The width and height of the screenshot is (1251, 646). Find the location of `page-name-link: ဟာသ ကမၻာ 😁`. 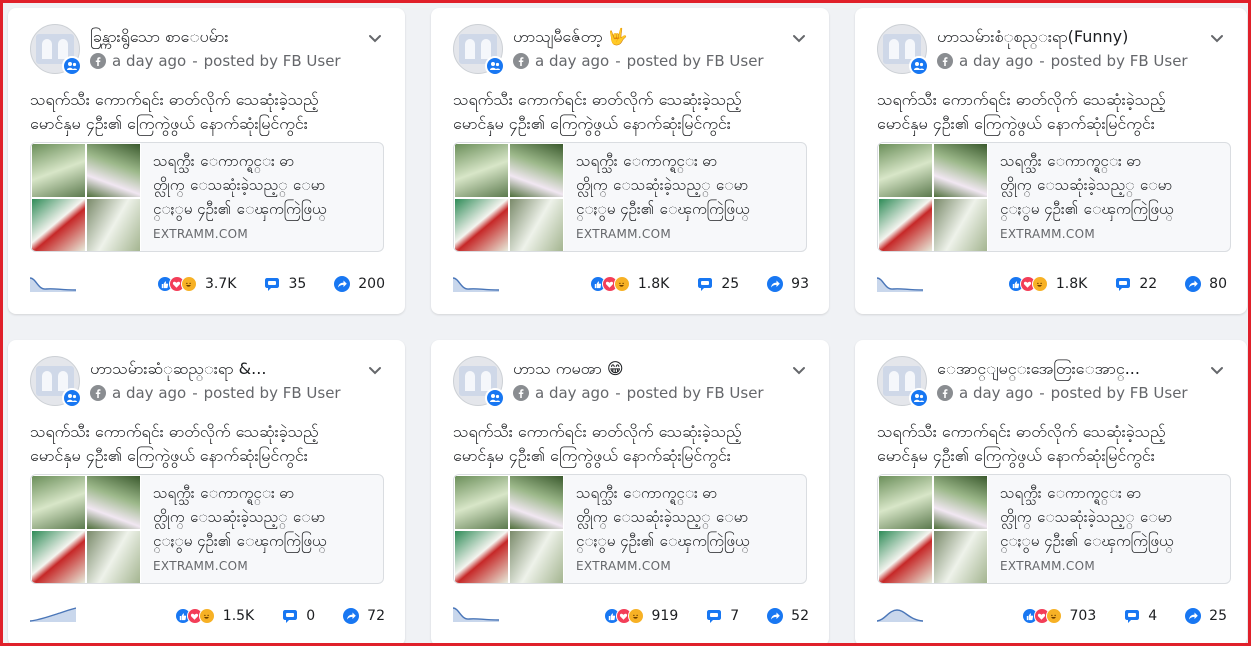

page-name-link: ဟာသ ကမၻာ 😁 is located at coordinates (643, 370).